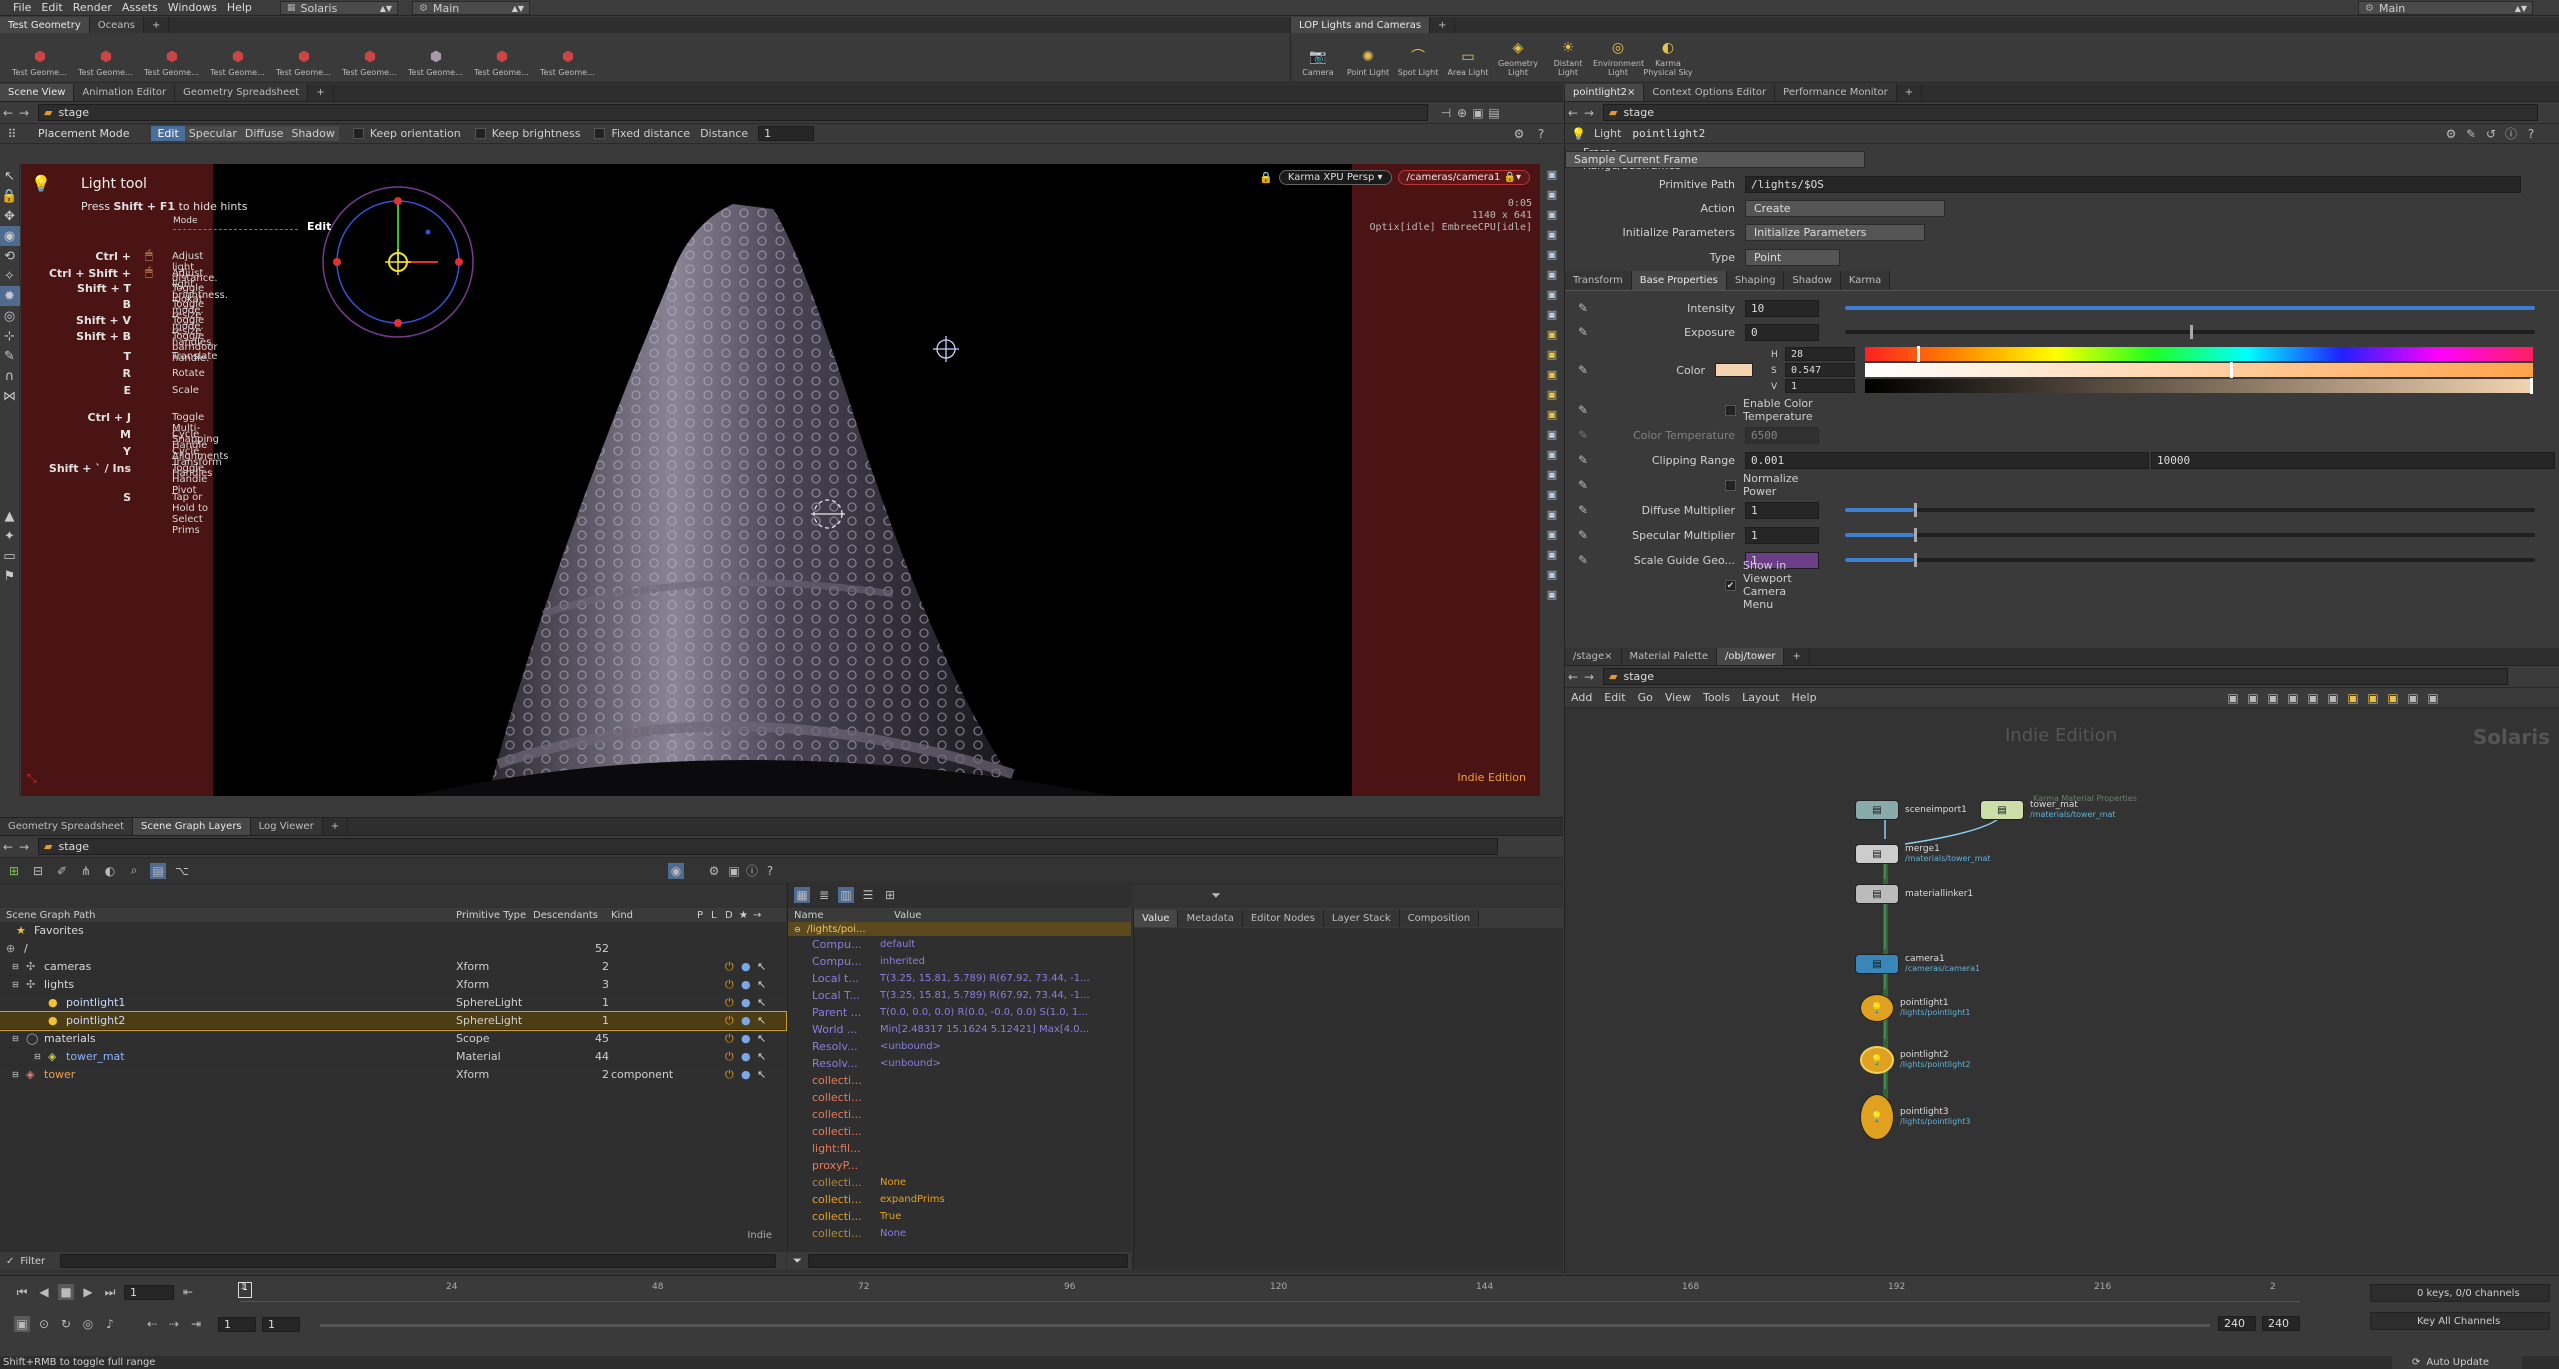 The width and height of the screenshot is (2559, 1369). Describe the element at coordinates (676, 870) in the screenshot. I see `camera-icon: ◉` at that location.